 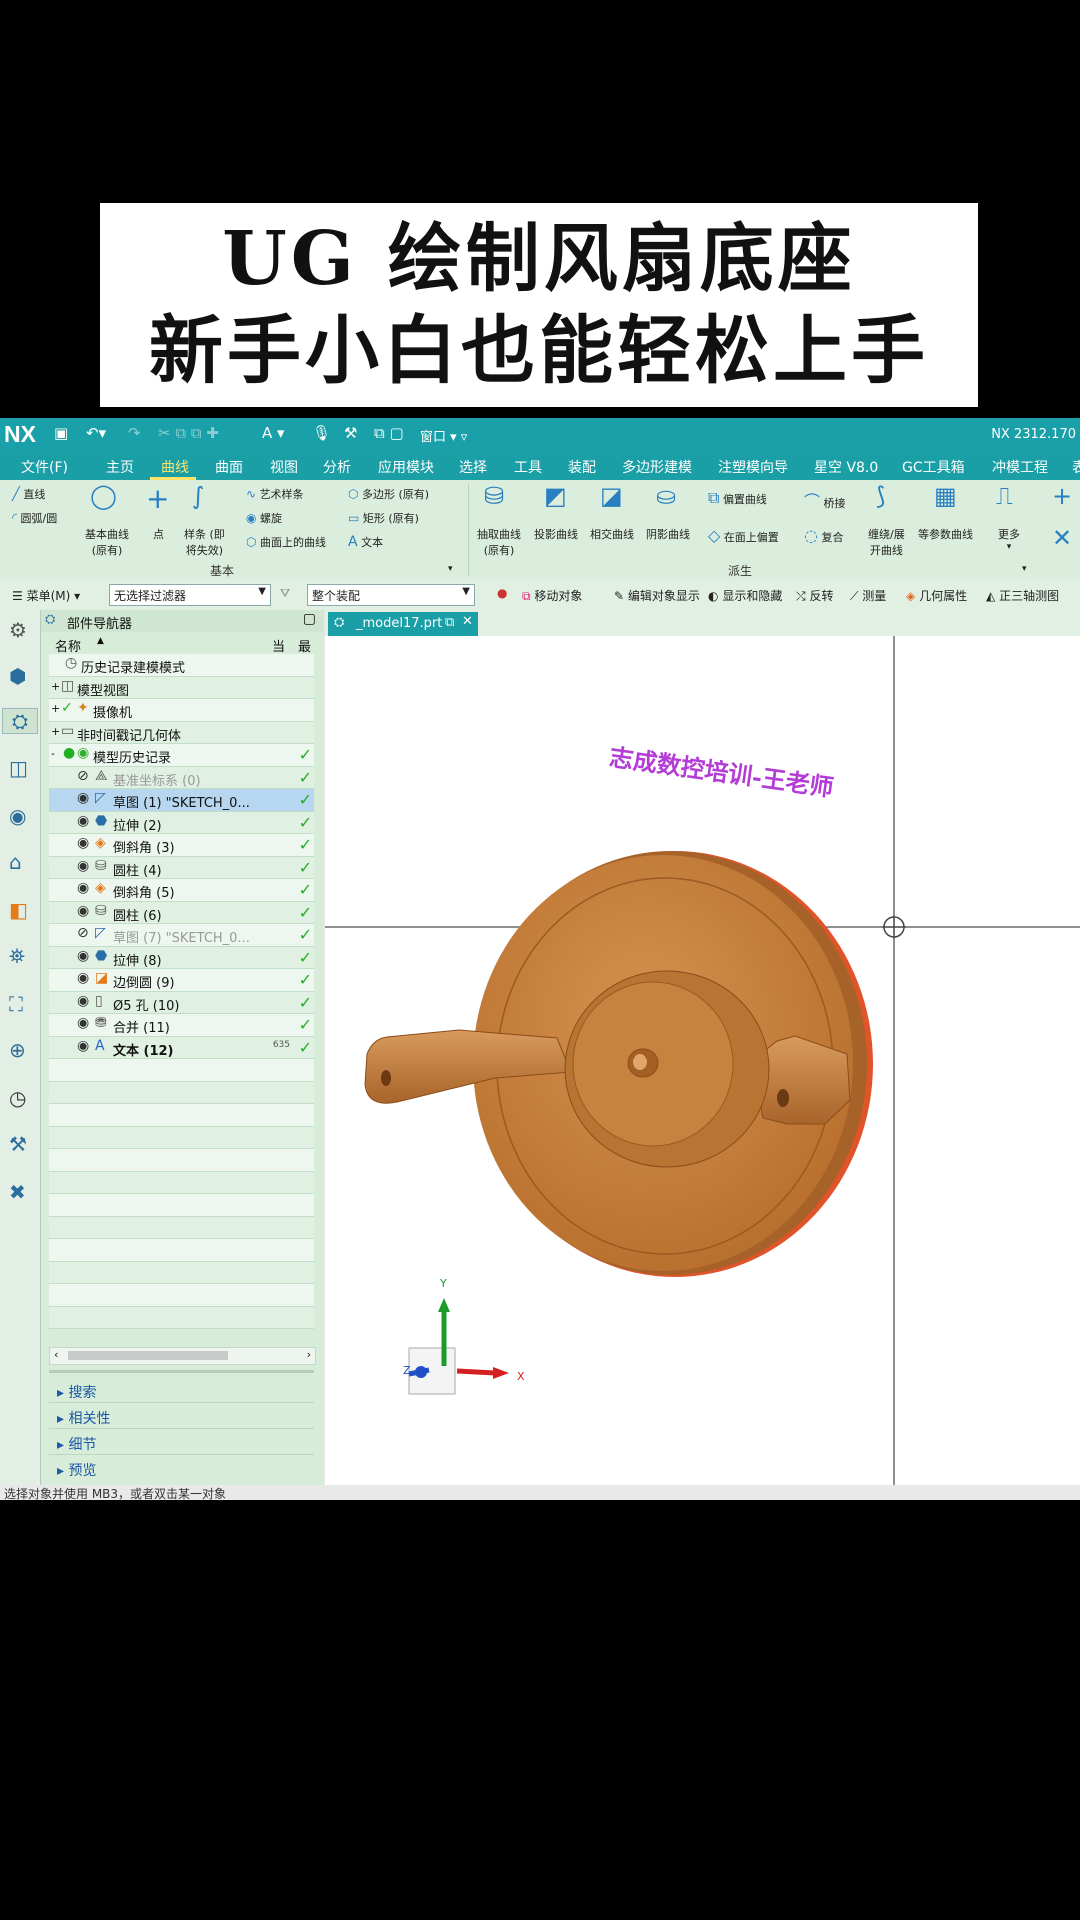 What do you see at coordinates (443, 435) in the screenshot?
I see `window-menu: 窗口 ▾ ▿` at bounding box center [443, 435].